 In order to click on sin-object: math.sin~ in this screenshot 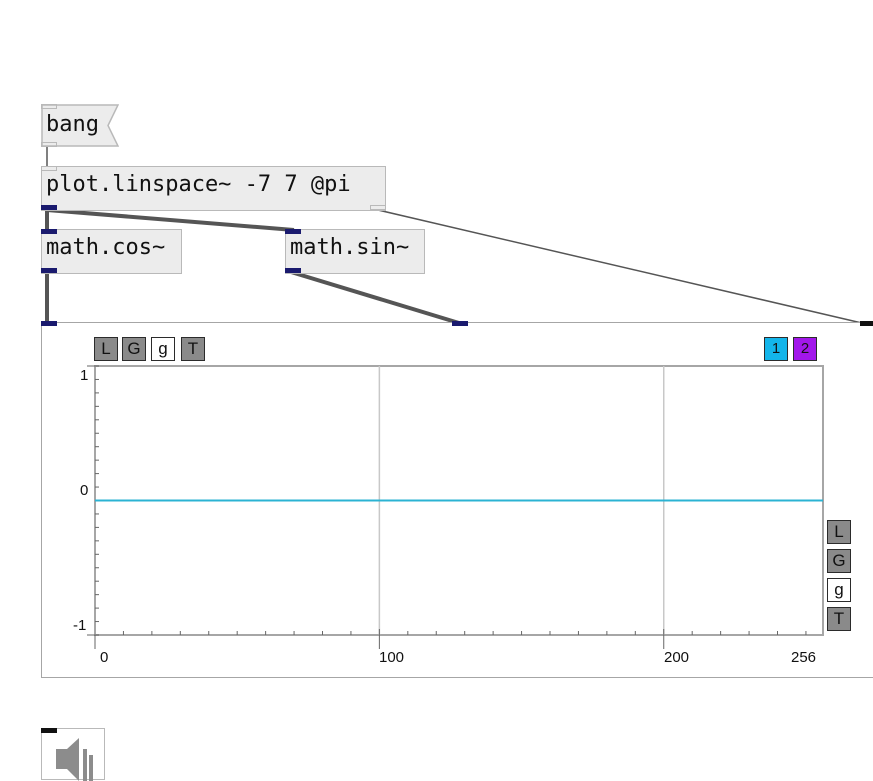, I will do `click(355, 251)`.